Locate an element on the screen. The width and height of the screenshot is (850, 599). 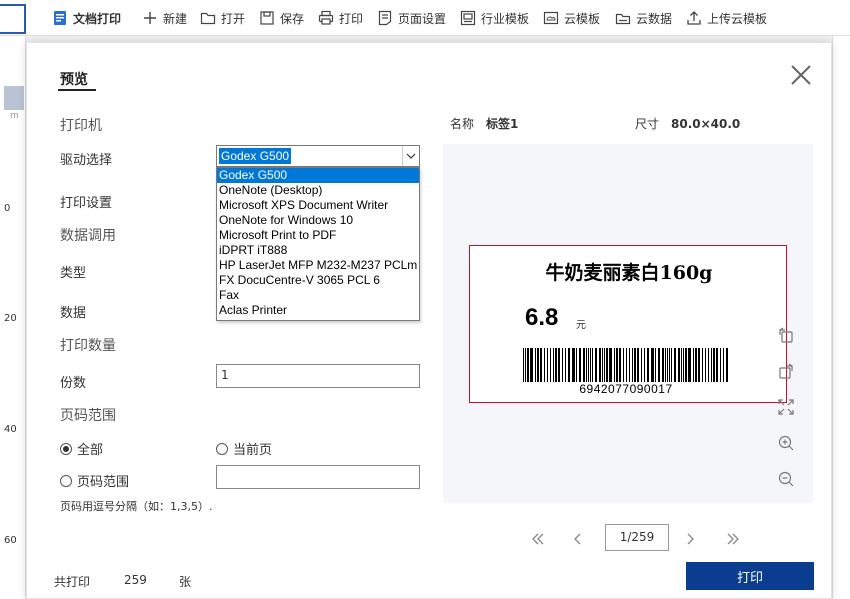
save-button: 保存 is located at coordinates (281, 18).